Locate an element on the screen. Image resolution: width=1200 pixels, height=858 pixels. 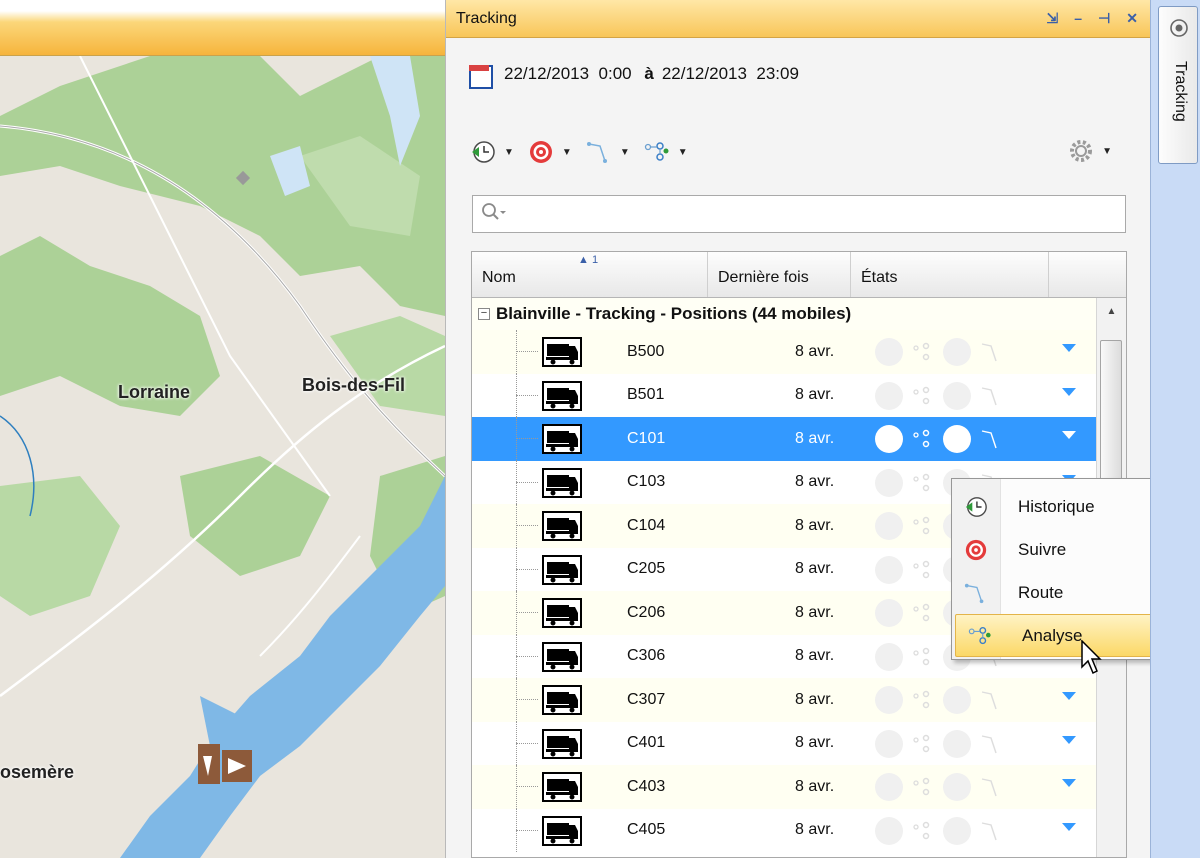
scroll-thumb is located at coordinates (1111, 410).